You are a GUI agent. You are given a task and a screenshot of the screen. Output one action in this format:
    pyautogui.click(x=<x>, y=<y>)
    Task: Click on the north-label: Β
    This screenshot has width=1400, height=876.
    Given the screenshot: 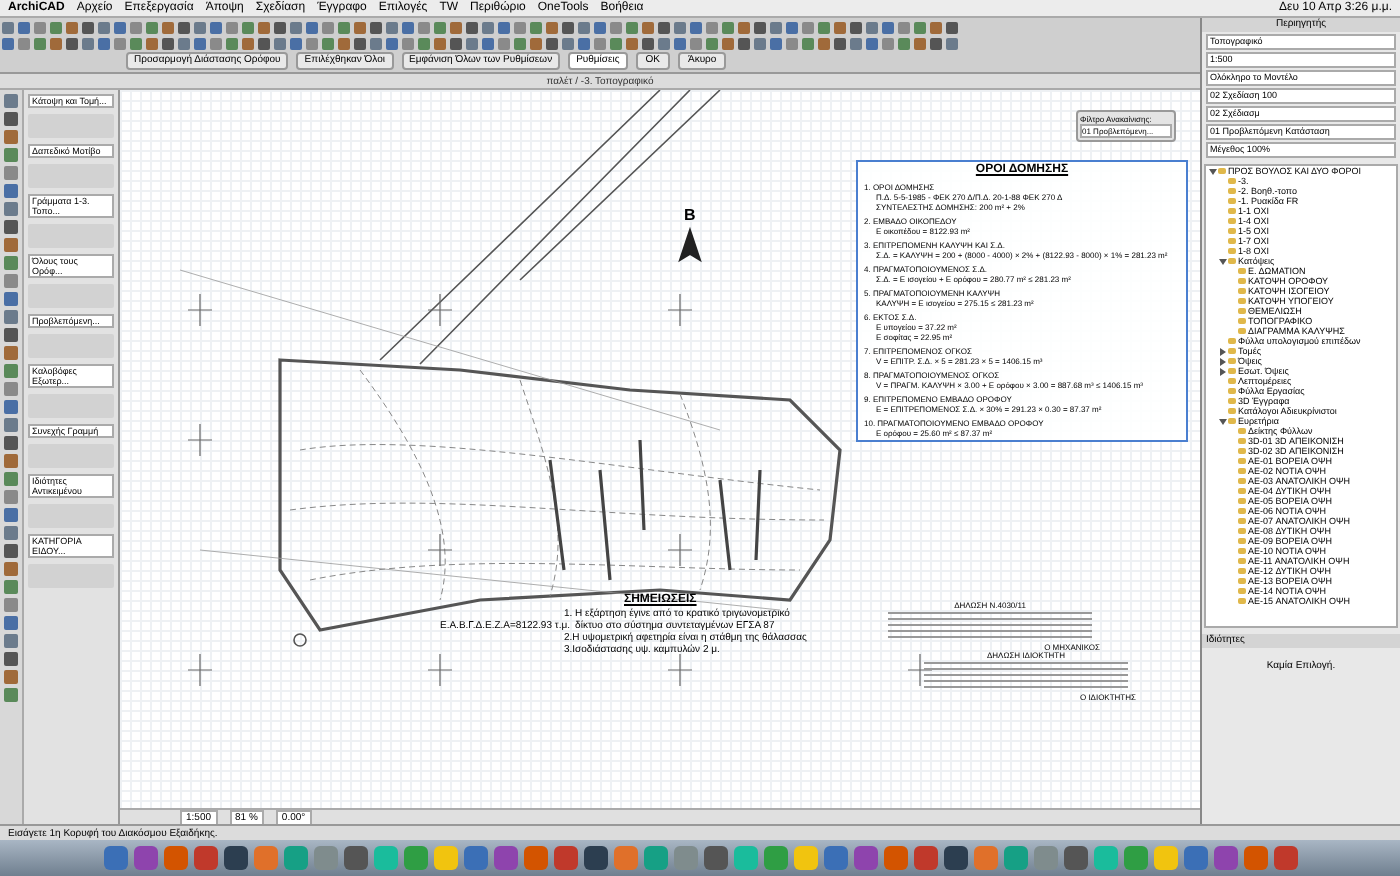 What is the action you would take?
    pyautogui.click(x=690, y=215)
    